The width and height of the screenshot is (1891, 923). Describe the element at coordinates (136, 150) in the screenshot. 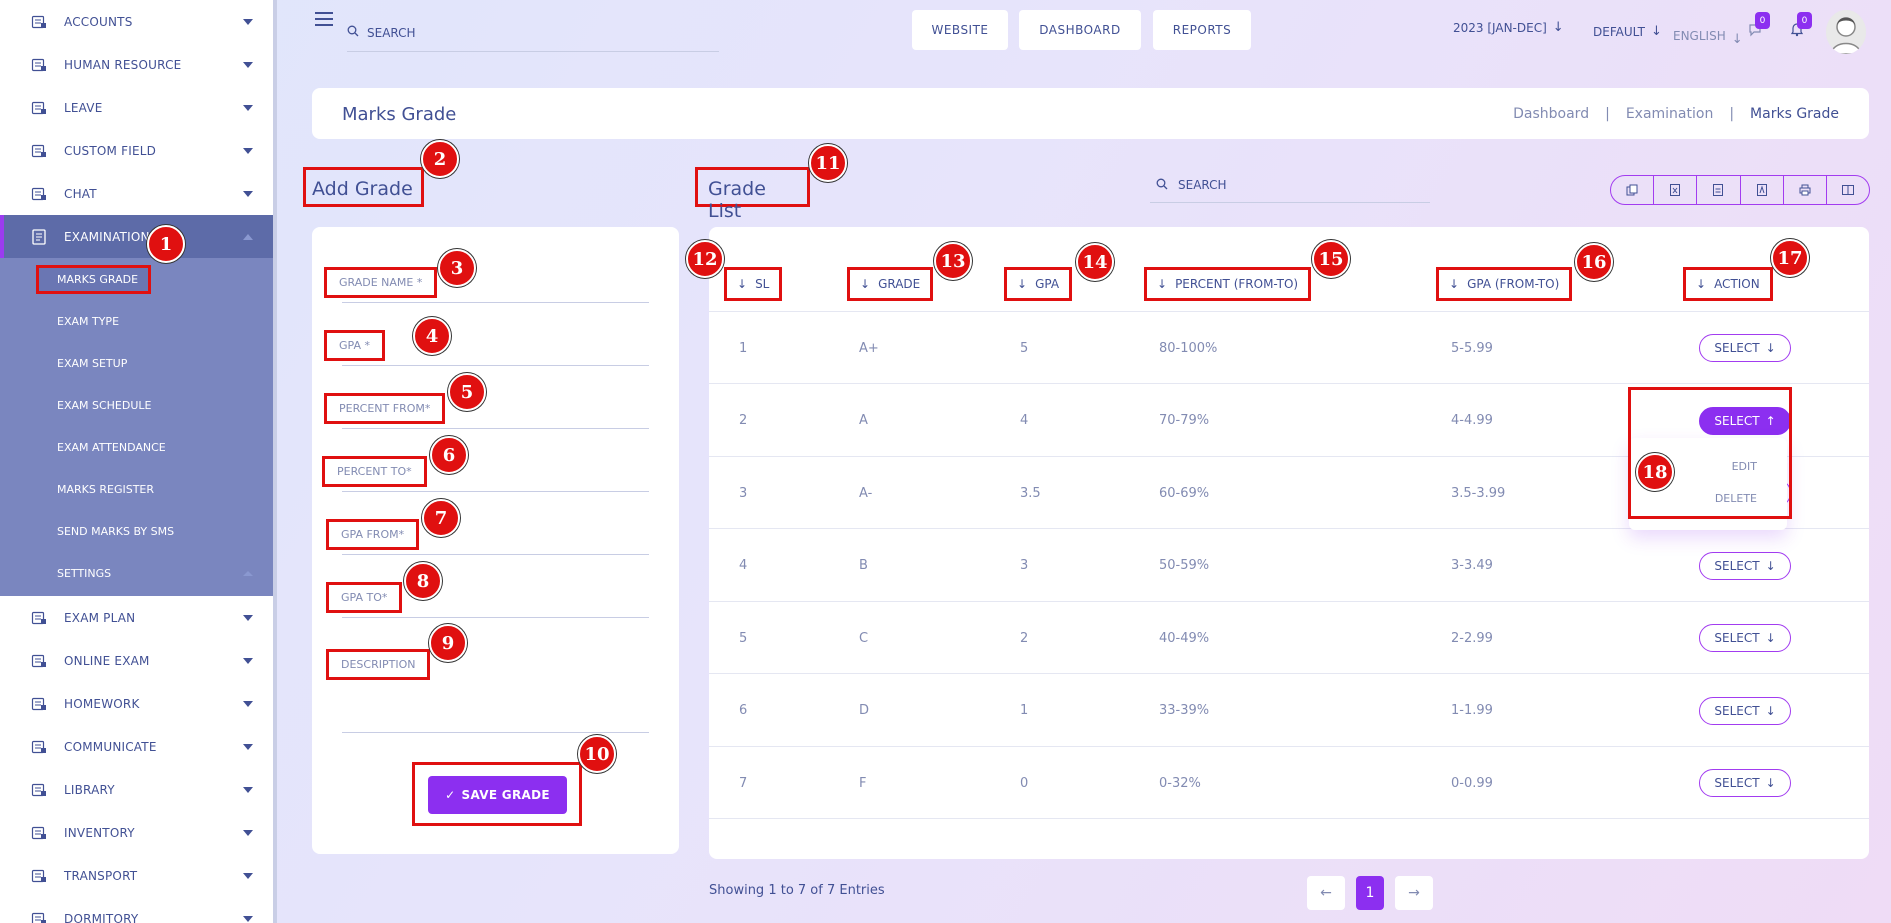

I see `sidebar-item-custom-field: CUSTOM FIELD` at that location.